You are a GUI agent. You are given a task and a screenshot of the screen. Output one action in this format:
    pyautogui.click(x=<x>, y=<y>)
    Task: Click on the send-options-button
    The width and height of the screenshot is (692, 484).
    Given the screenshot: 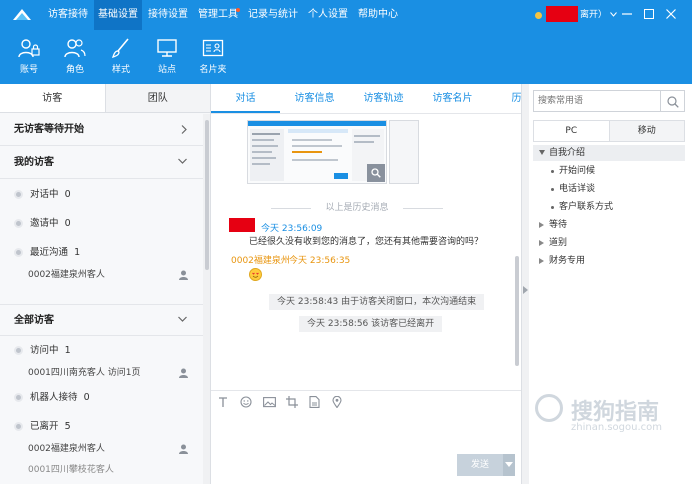 What is the action you would take?
    pyautogui.click(x=509, y=465)
    